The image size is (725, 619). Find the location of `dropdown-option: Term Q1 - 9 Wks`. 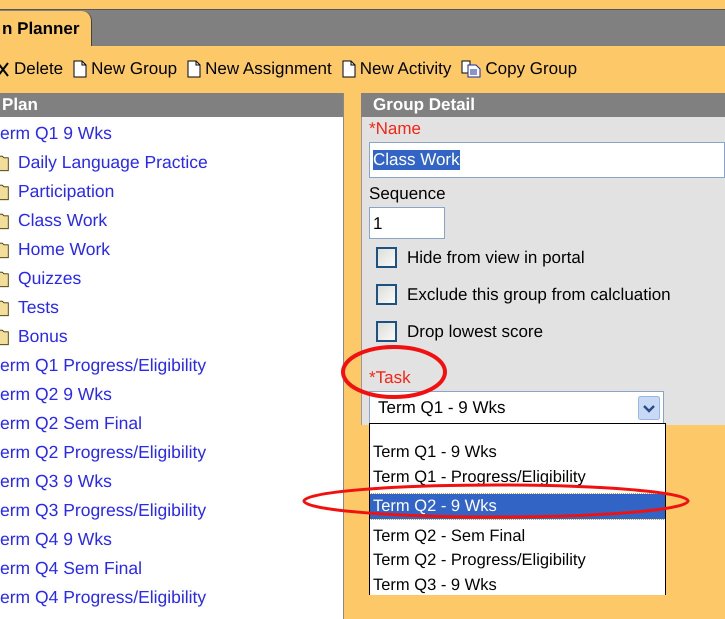

dropdown-option: Term Q1 - 9 Wks is located at coordinates (517, 452).